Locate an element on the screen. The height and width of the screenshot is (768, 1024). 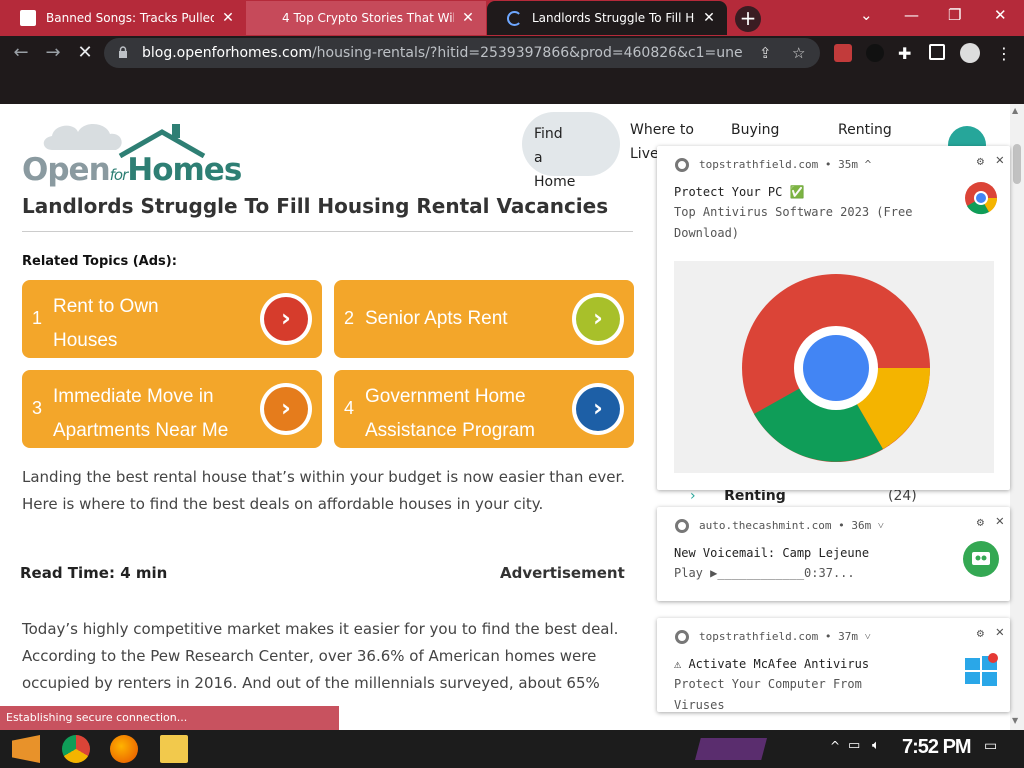
logo-homes-text: Homes is located at coordinates (184, 170).